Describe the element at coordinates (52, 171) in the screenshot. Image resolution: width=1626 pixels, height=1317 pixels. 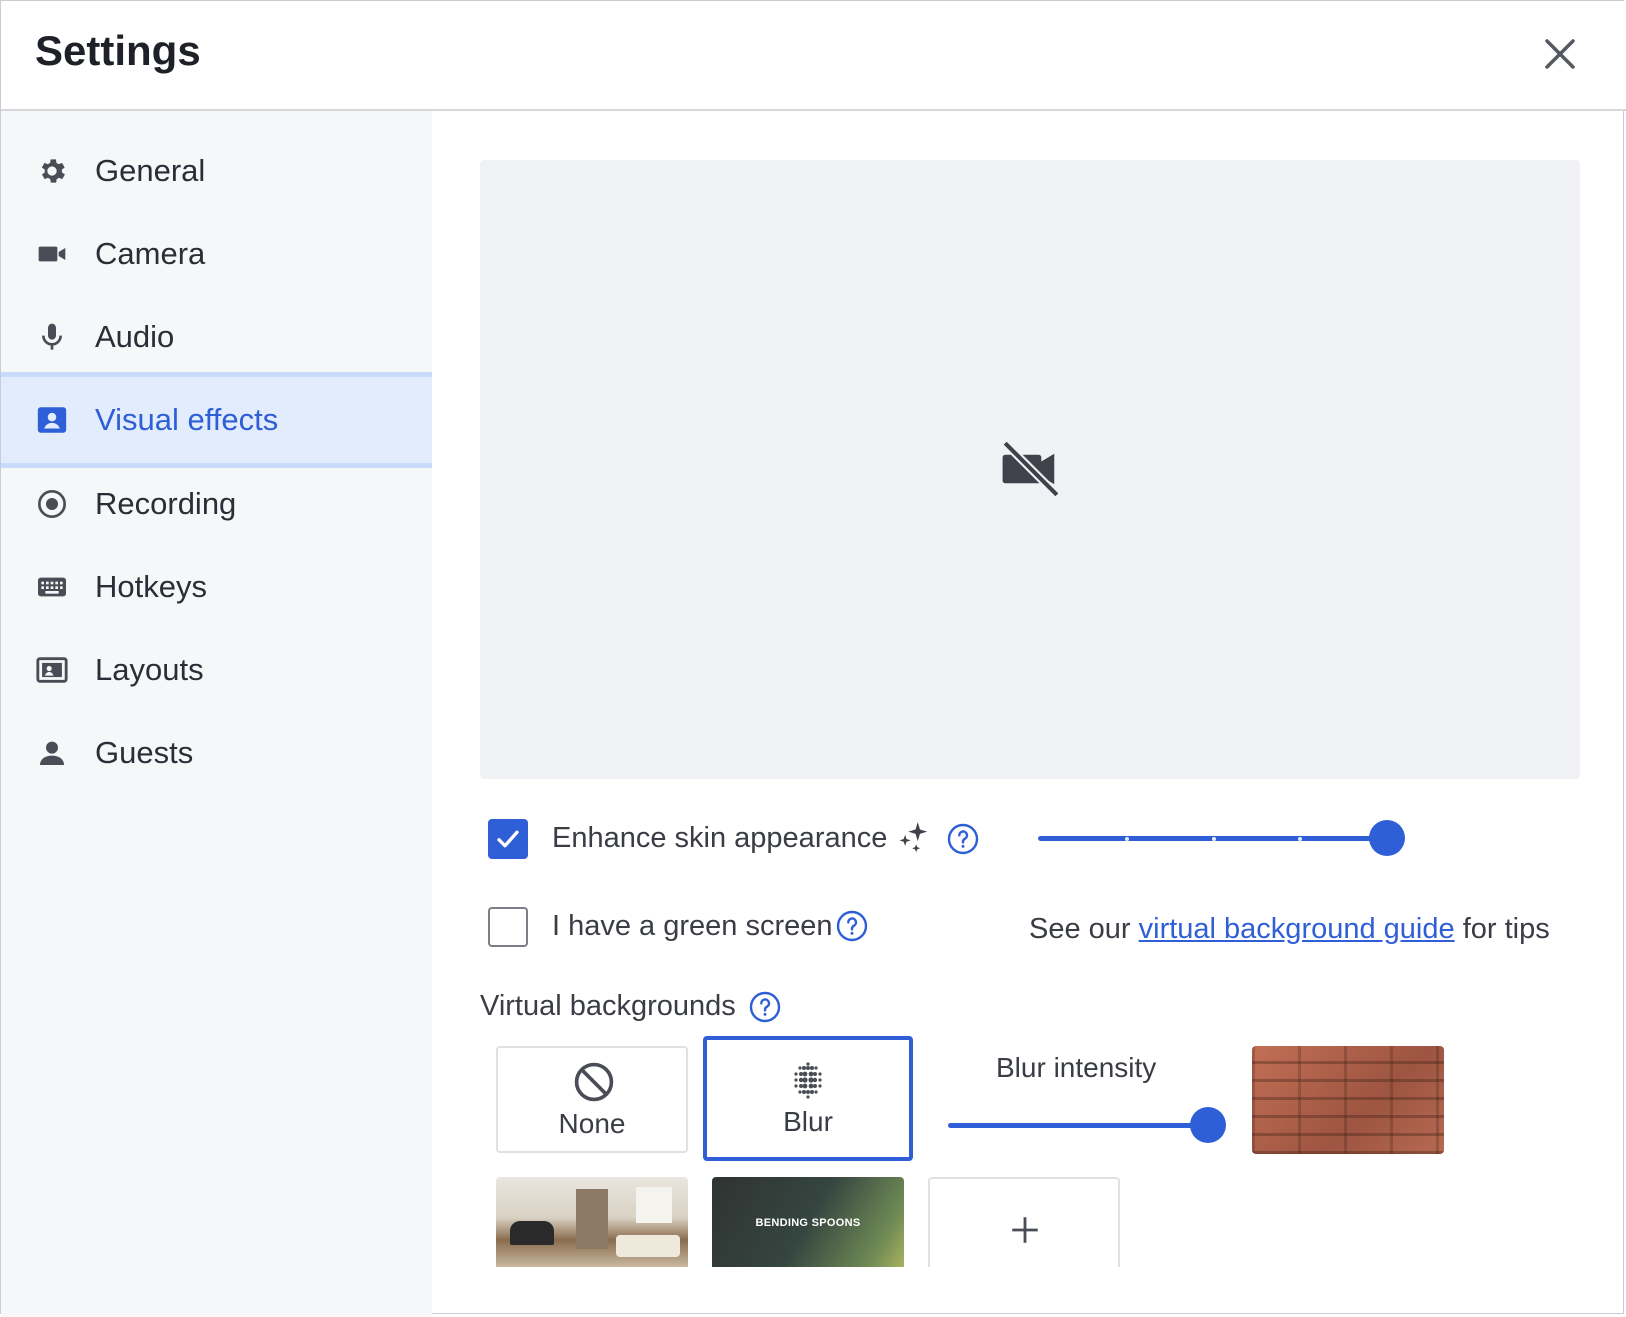
I see `gear-icon` at that location.